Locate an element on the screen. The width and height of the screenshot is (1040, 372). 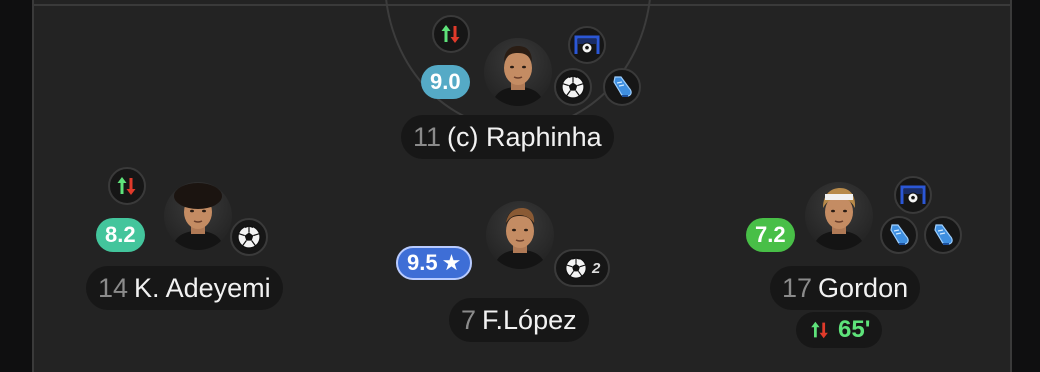
rating-value: 9.5 is located at coordinates (422, 262).